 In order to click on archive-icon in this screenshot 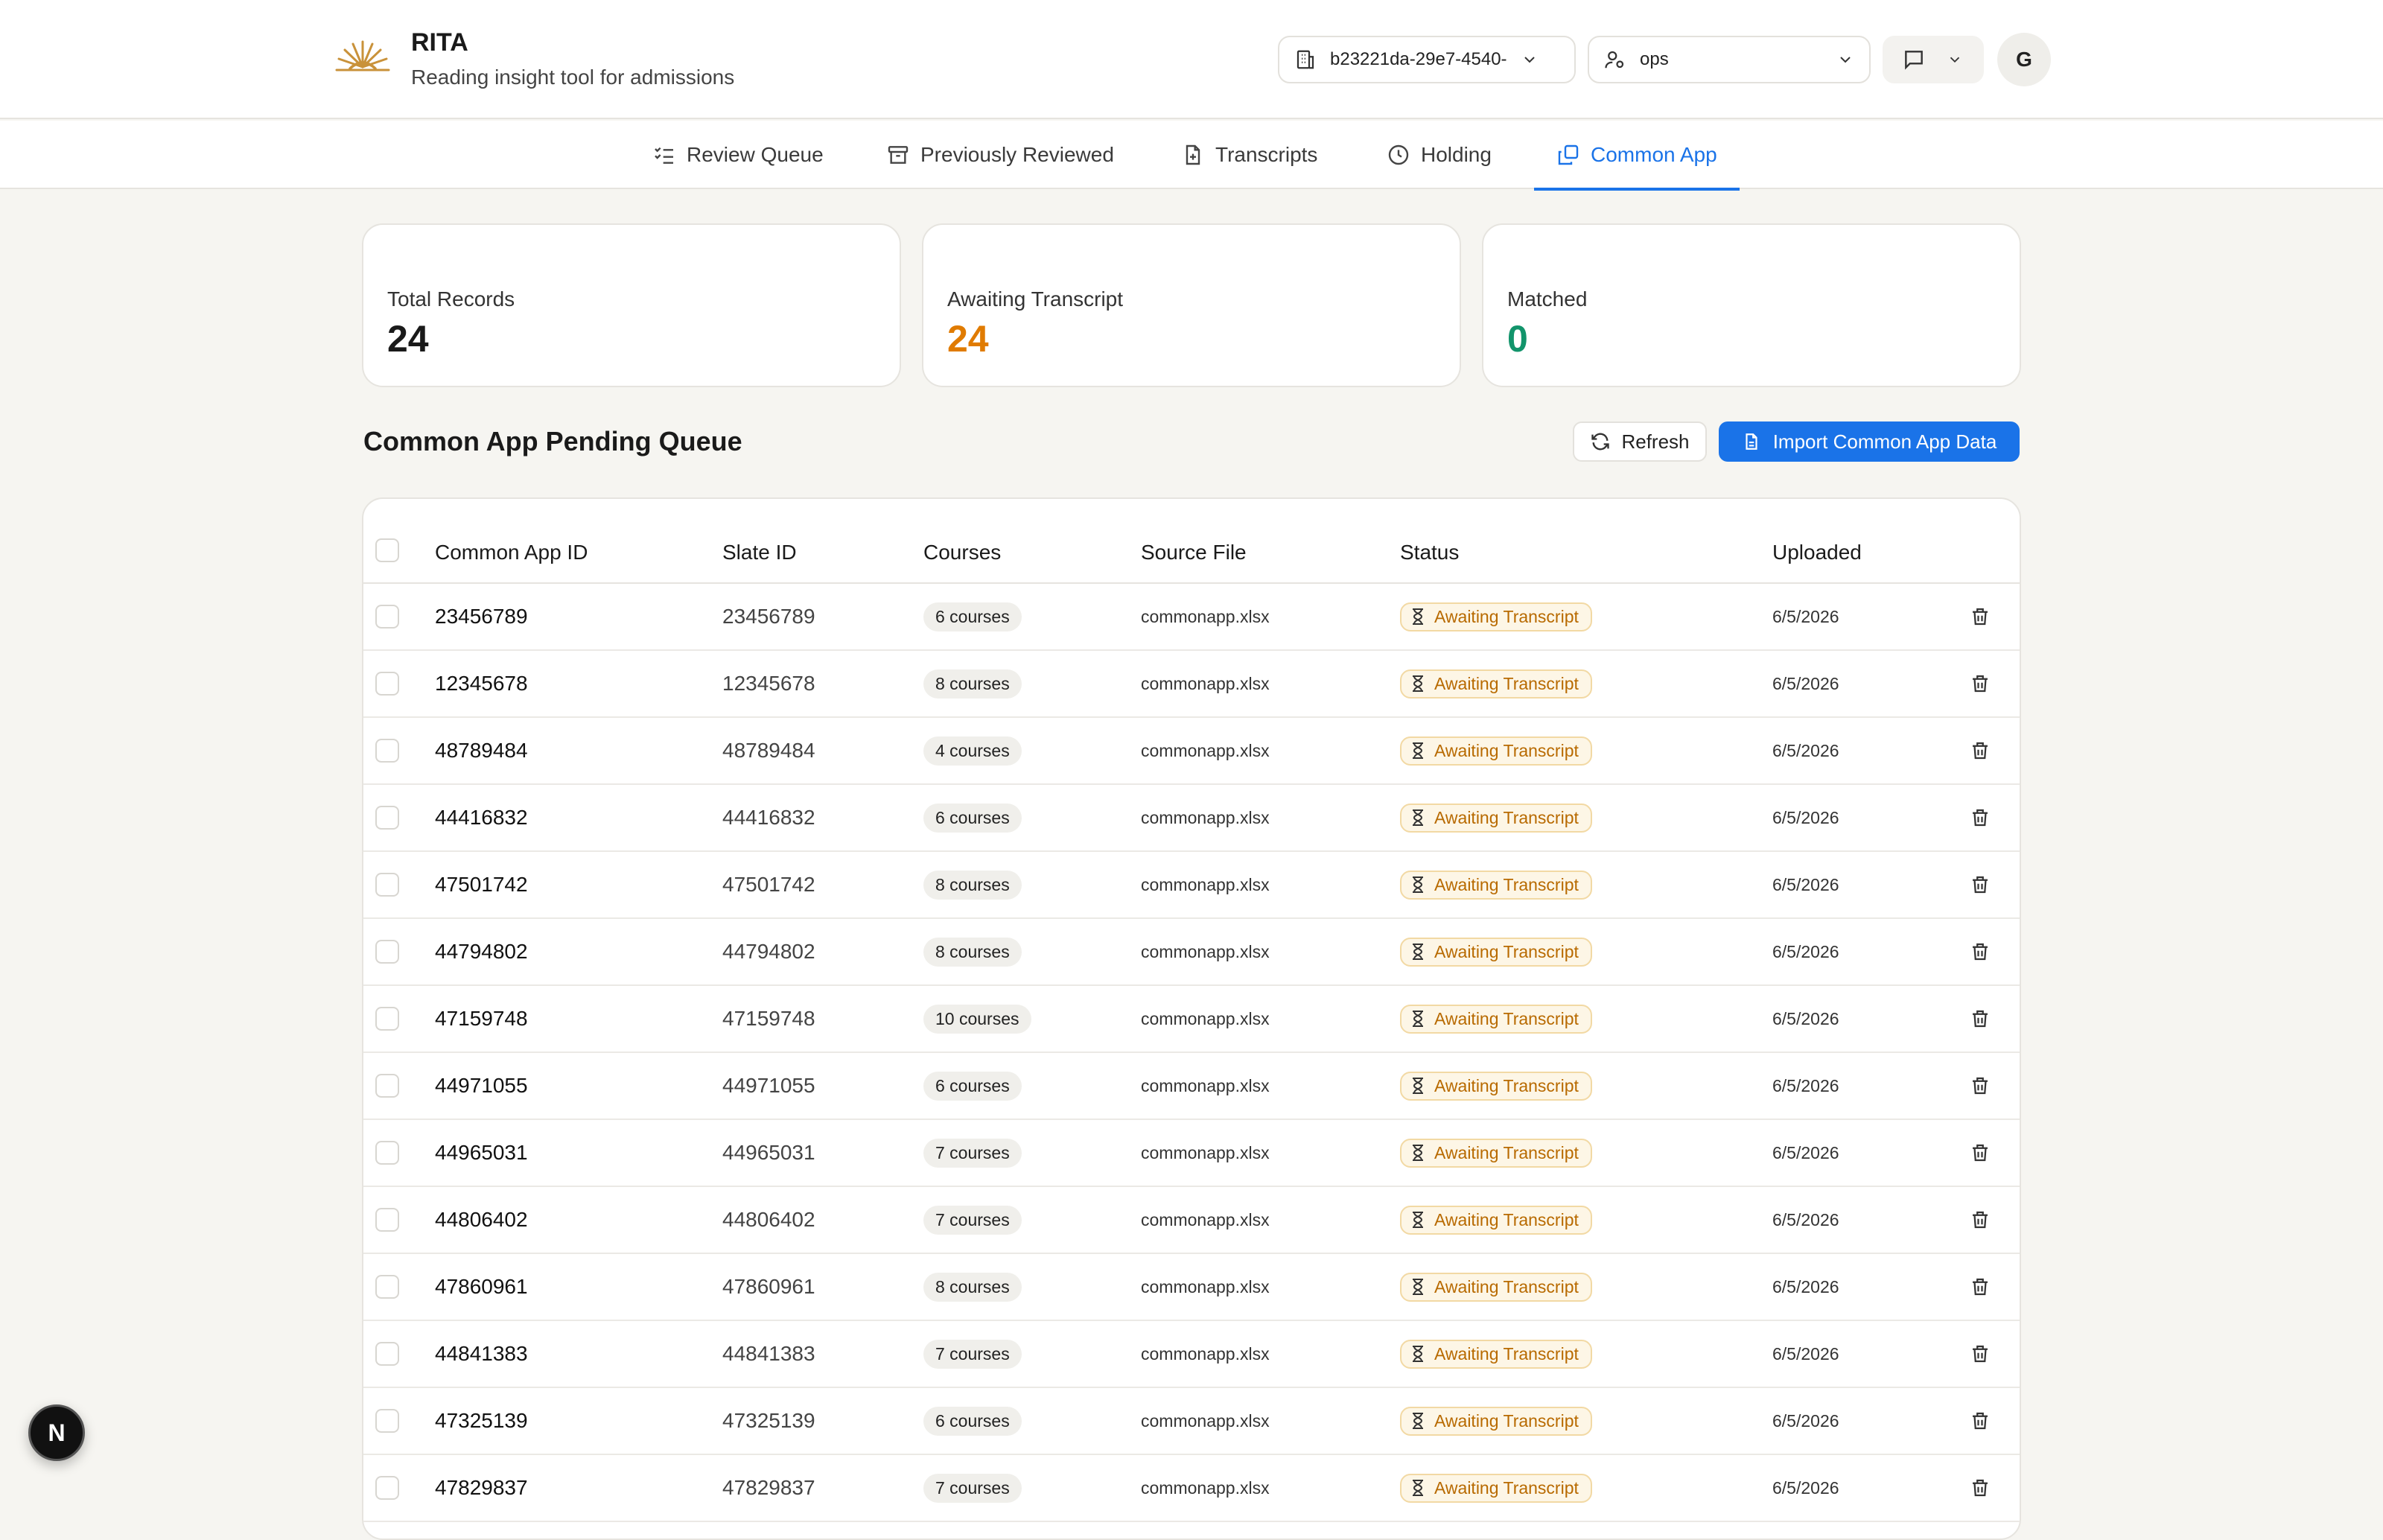, I will do `click(898, 155)`.